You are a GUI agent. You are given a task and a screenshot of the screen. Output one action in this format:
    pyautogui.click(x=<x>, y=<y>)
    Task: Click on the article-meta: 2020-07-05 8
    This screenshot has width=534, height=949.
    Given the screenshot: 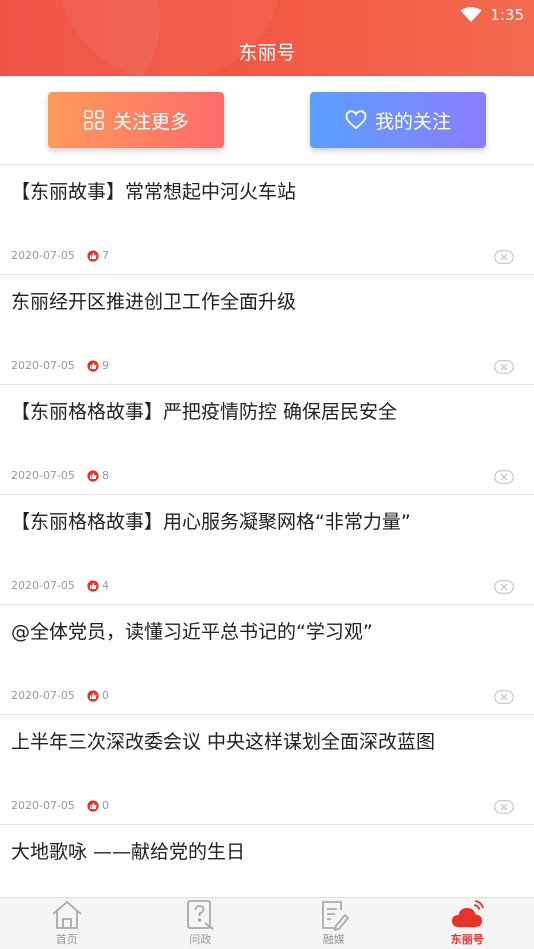 What is the action you would take?
    pyautogui.click(x=60, y=475)
    